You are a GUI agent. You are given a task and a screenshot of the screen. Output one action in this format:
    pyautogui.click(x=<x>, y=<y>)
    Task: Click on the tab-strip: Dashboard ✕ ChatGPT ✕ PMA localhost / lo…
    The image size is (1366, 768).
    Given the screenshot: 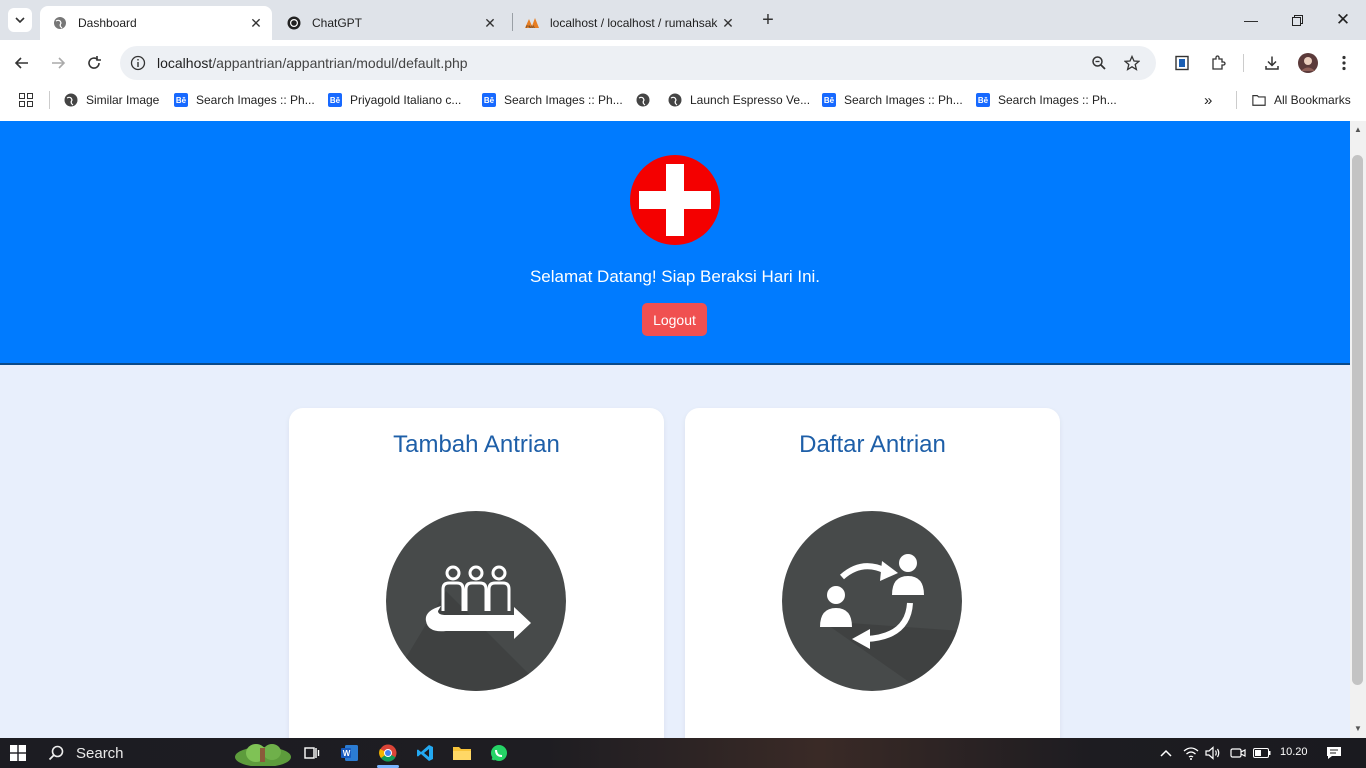 What is the action you would take?
    pyautogui.click(x=683, y=20)
    